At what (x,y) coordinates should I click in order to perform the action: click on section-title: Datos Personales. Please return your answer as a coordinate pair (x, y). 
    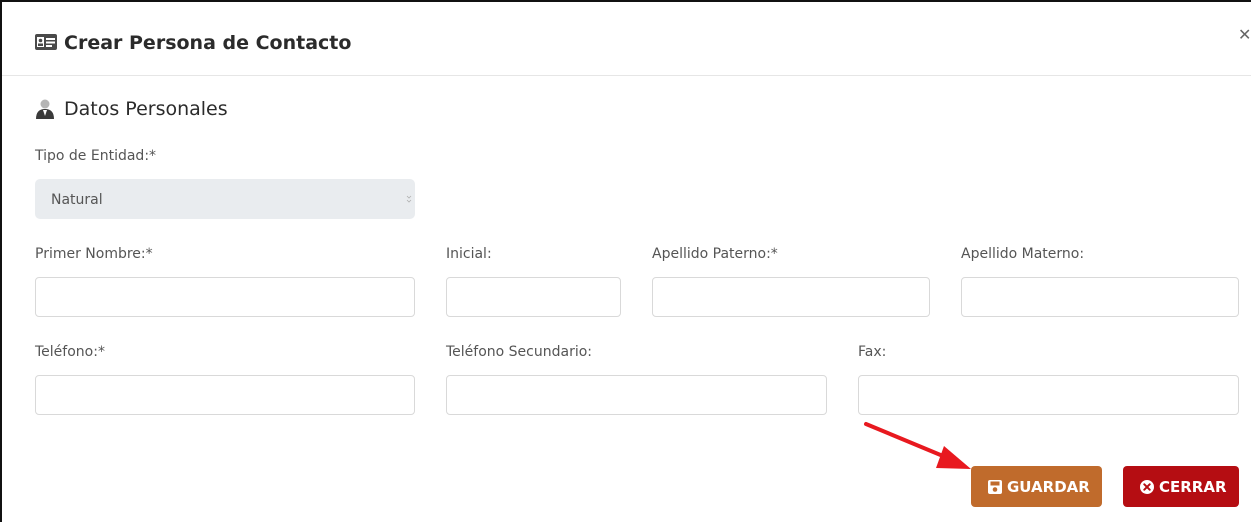
    Looking at the image, I should click on (146, 109).